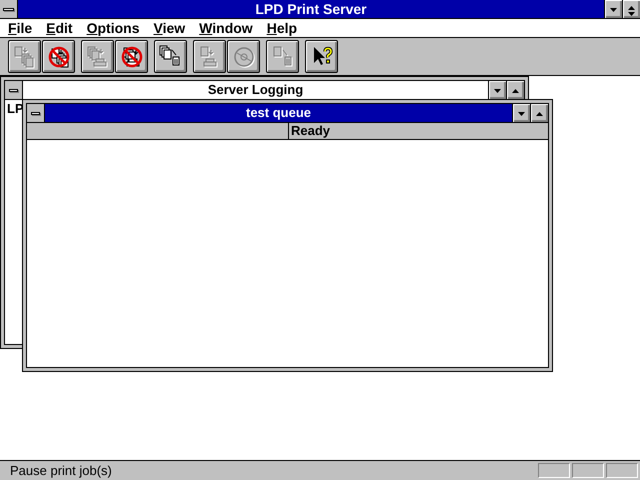 The height and width of the screenshot is (480, 640). I want to click on printer-prohibited-icon, so click(131, 56).